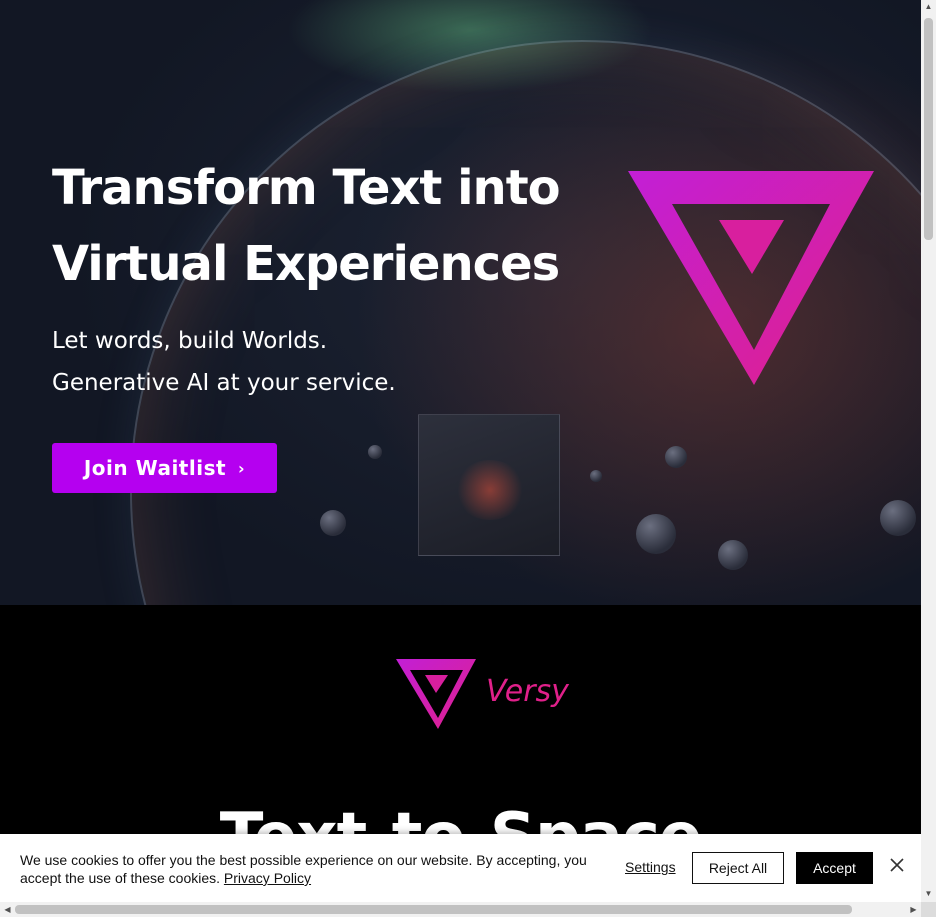 This screenshot has width=936, height=917. I want to click on scroll-down-arrow-icon: ▼, so click(928, 894).